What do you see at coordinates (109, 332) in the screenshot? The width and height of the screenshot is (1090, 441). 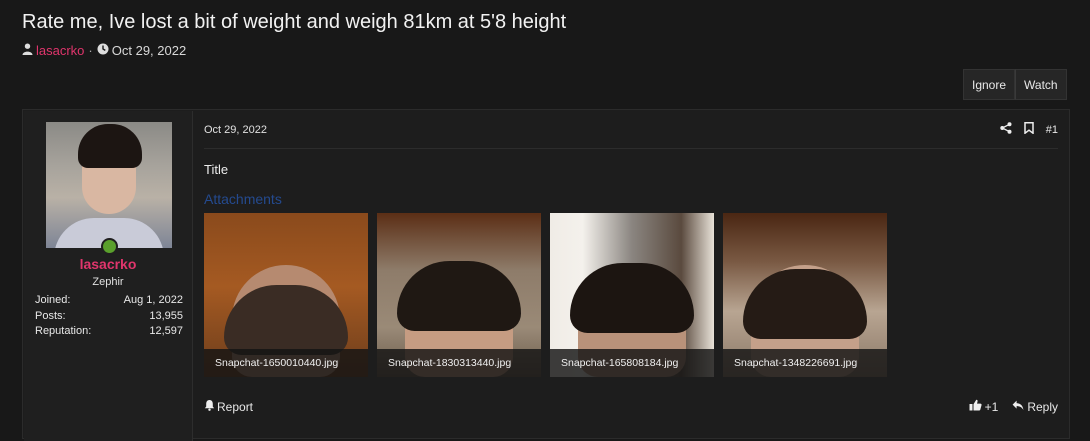 I see `stat-reputation: Reputation: 12,597` at bounding box center [109, 332].